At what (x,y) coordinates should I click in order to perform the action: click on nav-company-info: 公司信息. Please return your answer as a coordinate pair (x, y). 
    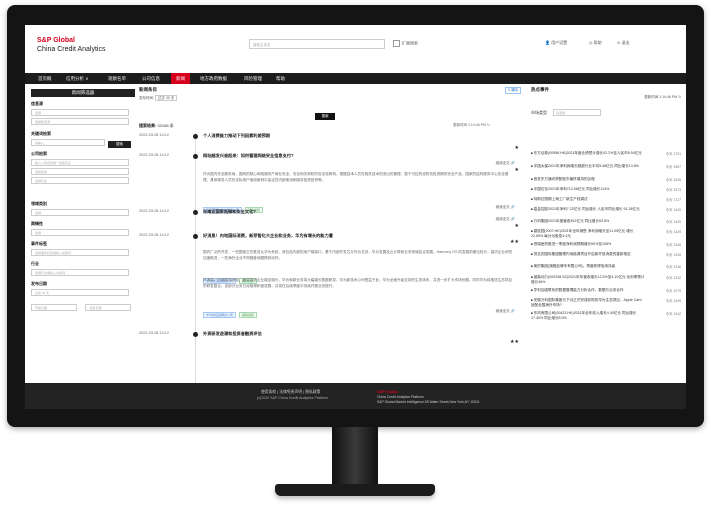
    Looking at the image, I should click on (151, 78).